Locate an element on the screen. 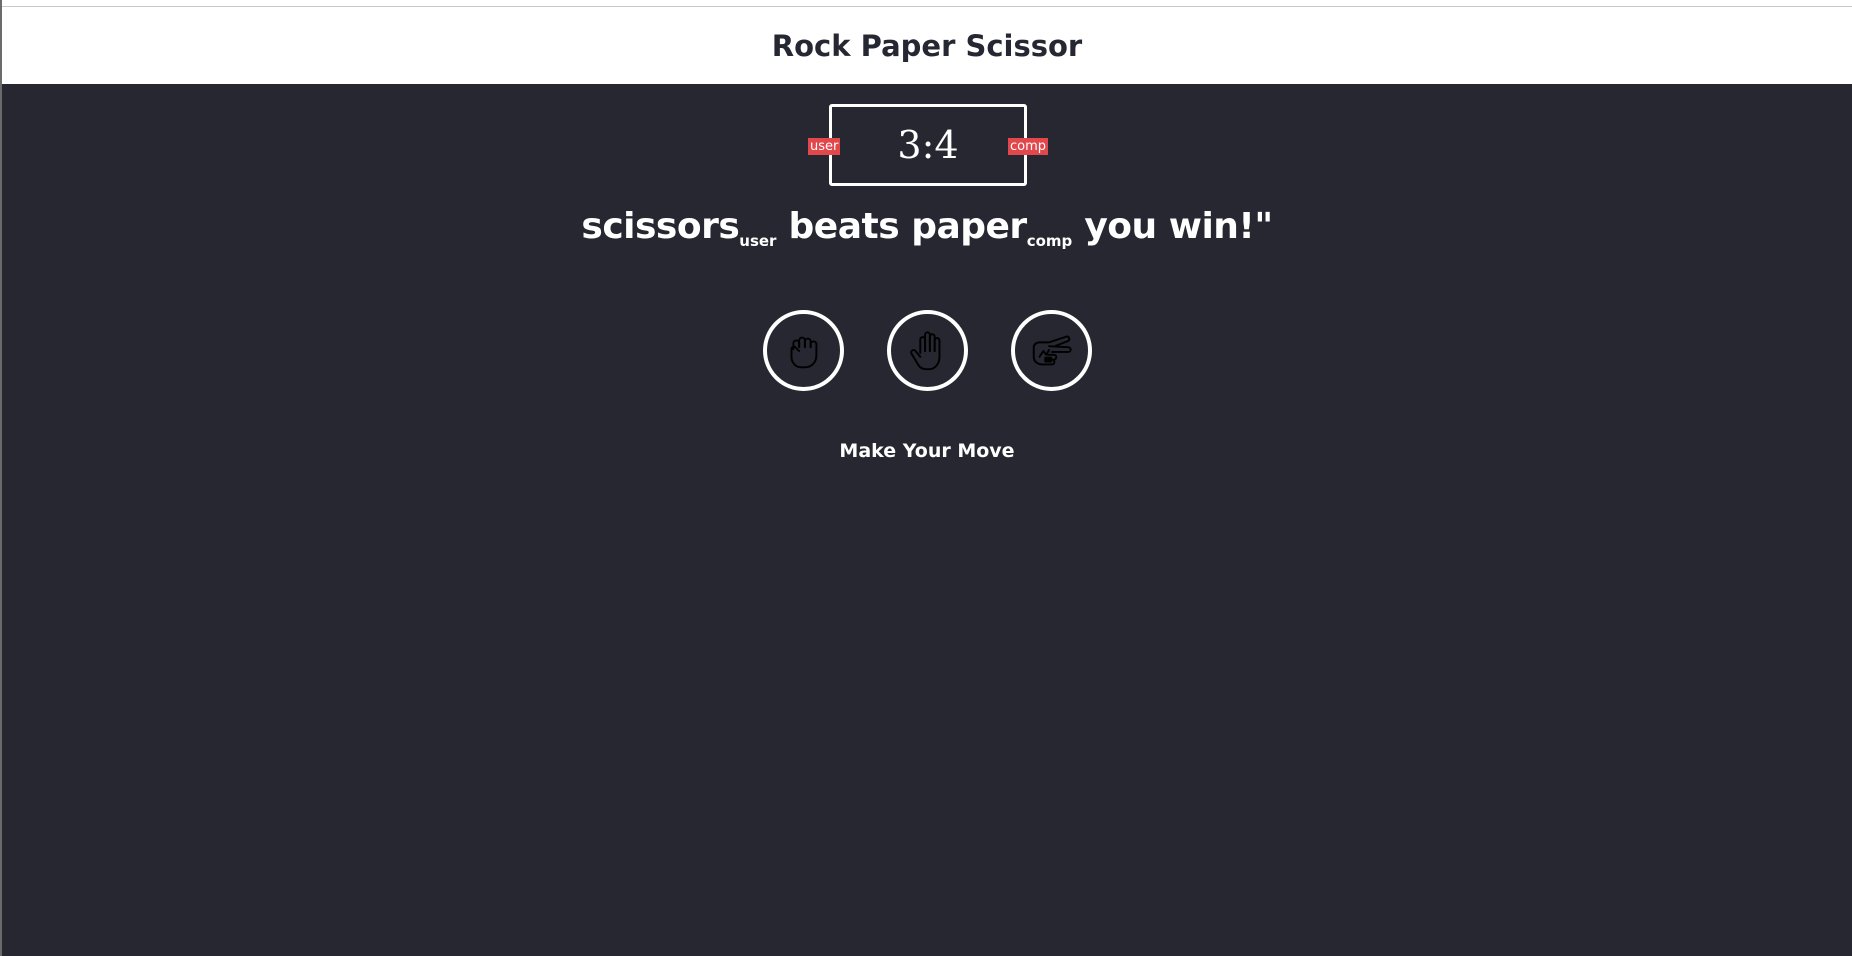 This screenshot has width=1852, height=956. app-header: Rock Paper Scissor is located at coordinates (927, 45).